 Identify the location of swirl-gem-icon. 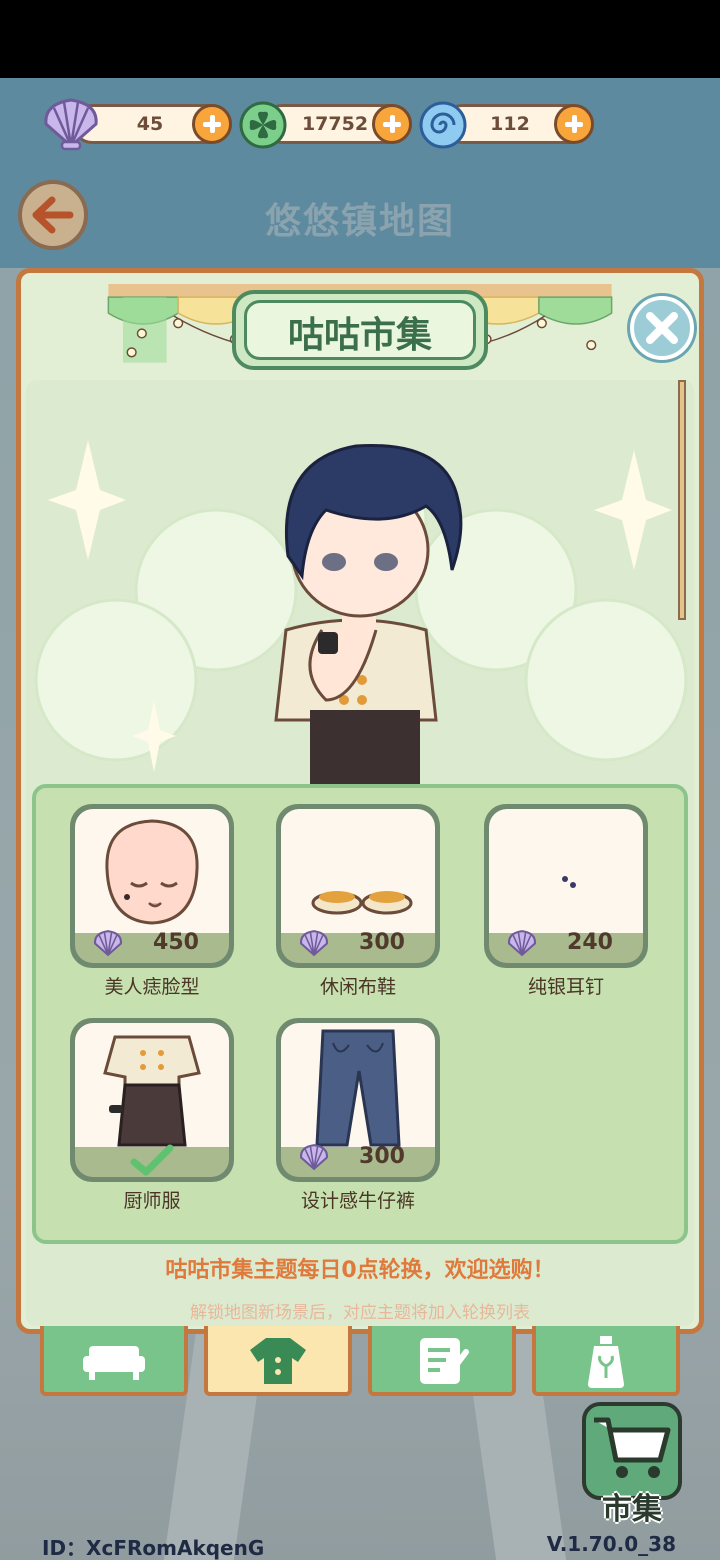
(443, 125).